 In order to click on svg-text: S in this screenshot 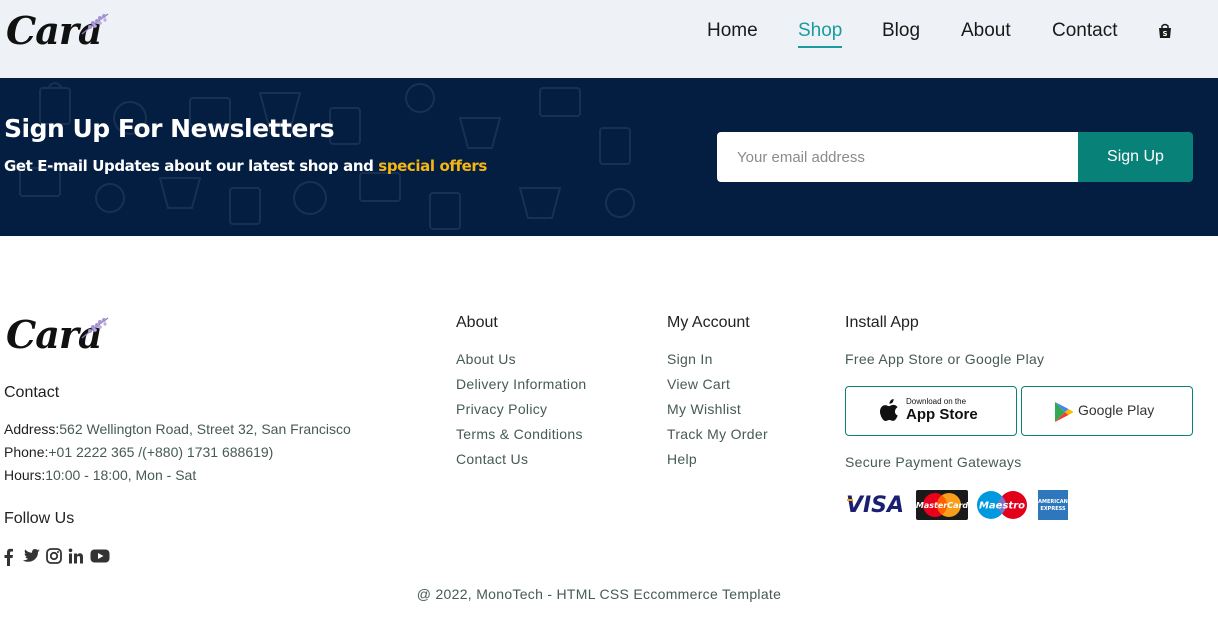, I will do `click(1164, 34)`.